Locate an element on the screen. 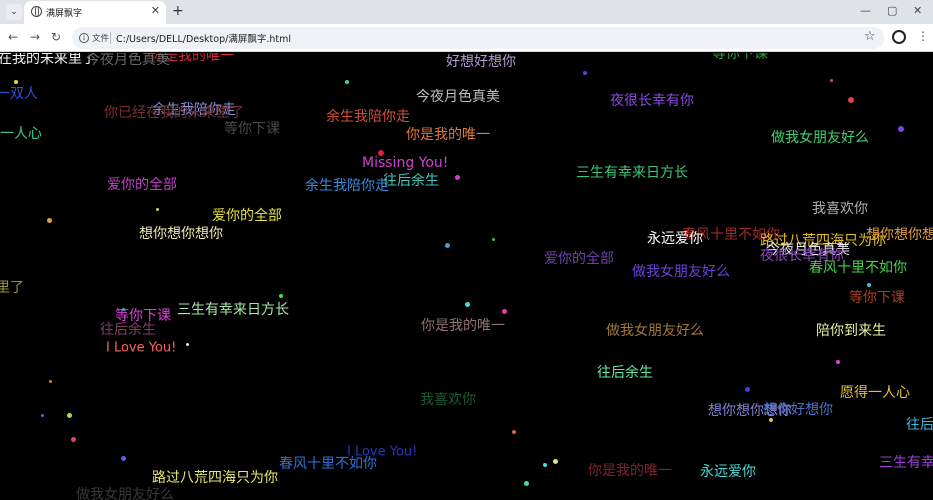  minimize-icon: — is located at coordinates (865, 10).